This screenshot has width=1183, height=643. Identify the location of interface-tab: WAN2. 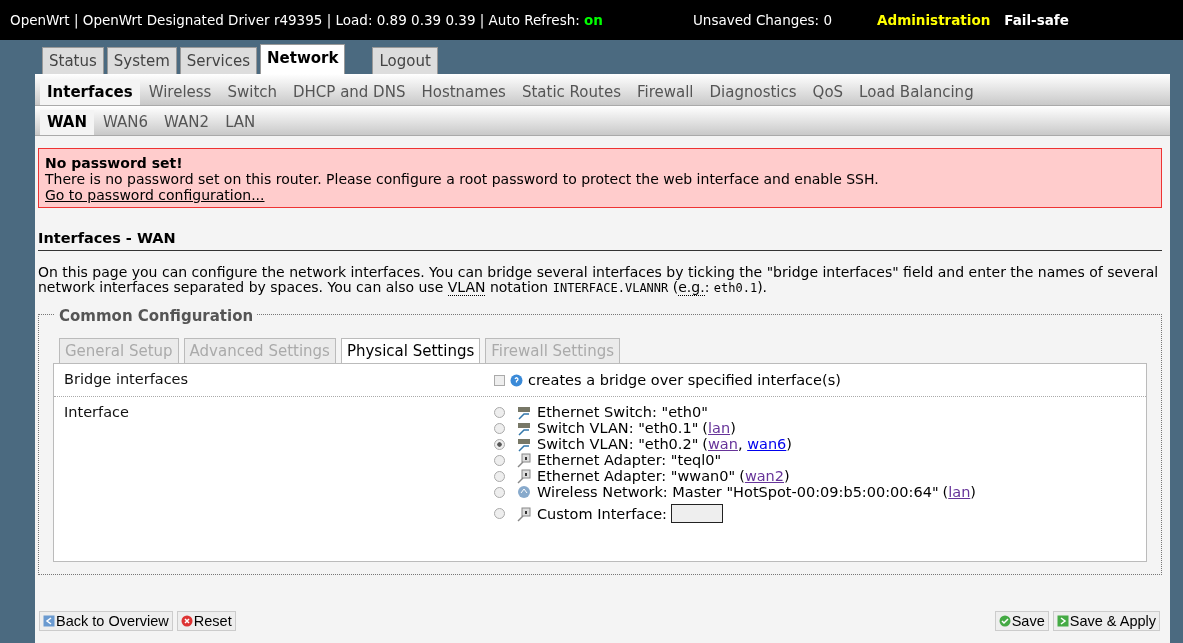
(187, 122).